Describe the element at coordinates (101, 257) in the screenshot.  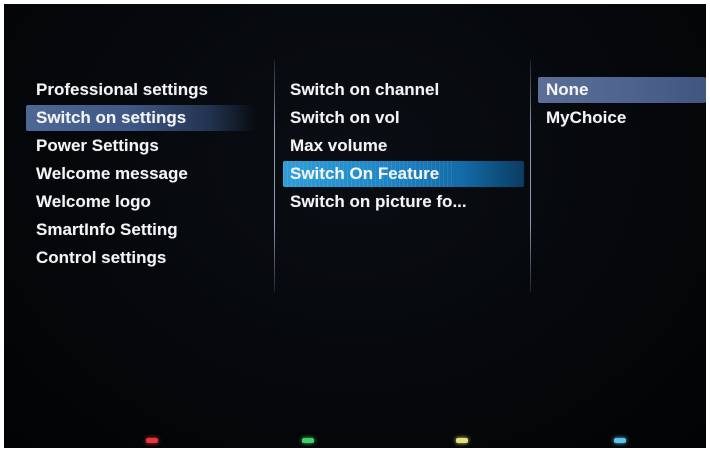
I see `menu-item-label: Control settings` at that location.